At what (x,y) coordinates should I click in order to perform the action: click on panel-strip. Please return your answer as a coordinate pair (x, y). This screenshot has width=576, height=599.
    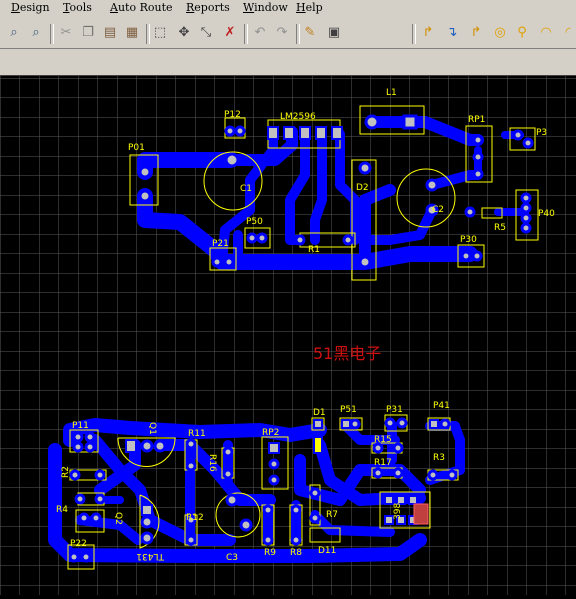
    Looking at the image, I should click on (288, 62).